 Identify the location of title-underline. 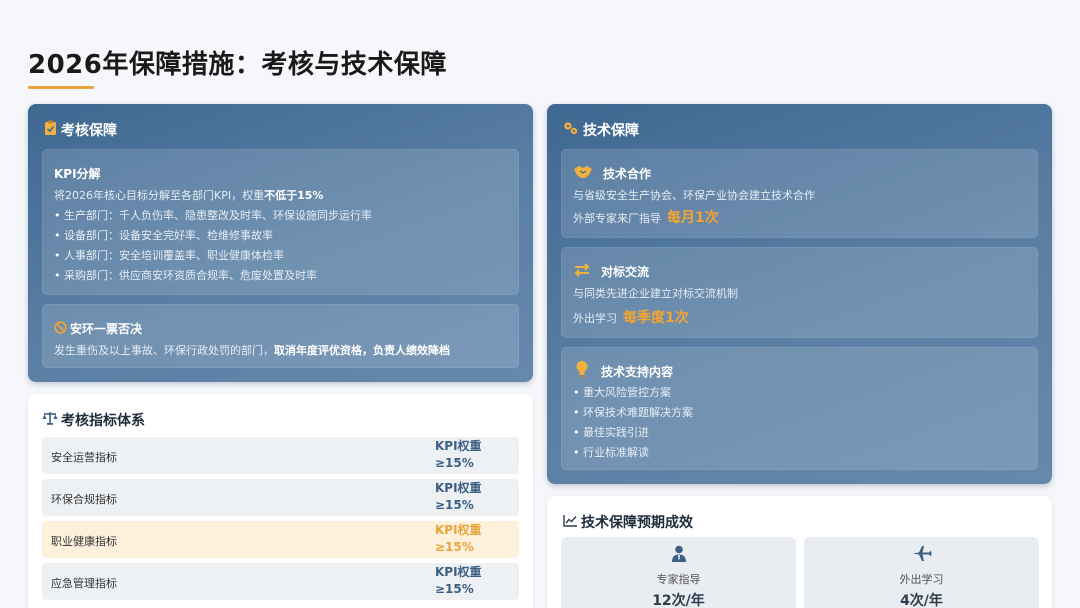
(61, 87).